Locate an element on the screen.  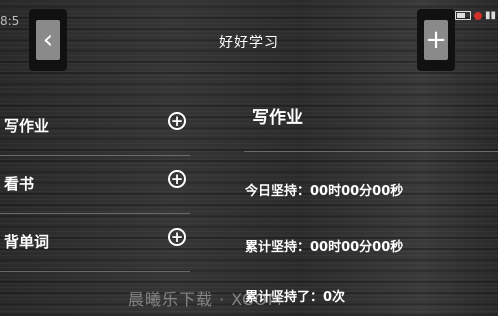
battery-icon is located at coordinates (462, 15).